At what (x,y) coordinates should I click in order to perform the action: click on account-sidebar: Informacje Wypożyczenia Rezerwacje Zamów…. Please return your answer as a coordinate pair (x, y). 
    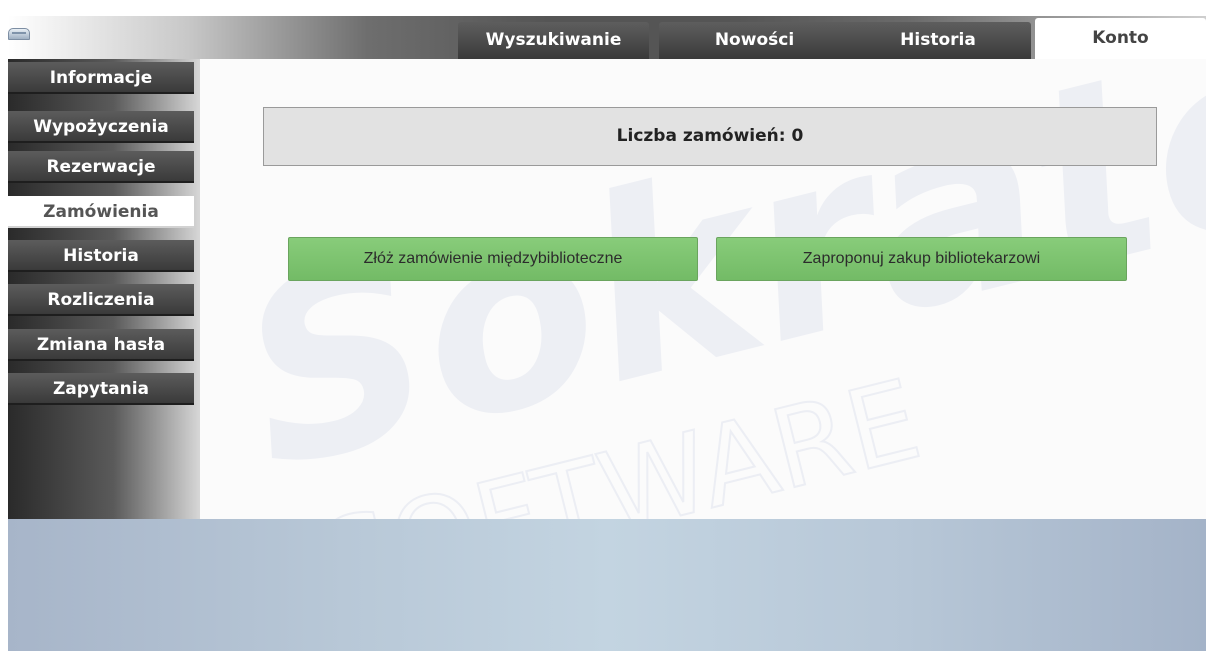
    Looking at the image, I should click on (104, 289).